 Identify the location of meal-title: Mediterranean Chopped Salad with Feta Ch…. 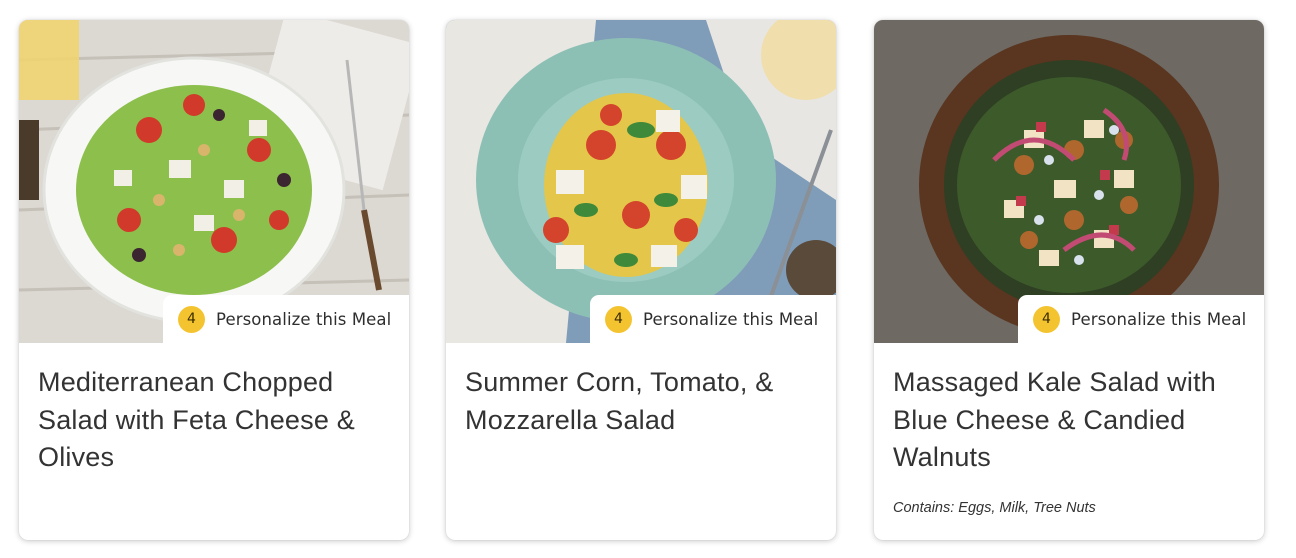
(213, 420).